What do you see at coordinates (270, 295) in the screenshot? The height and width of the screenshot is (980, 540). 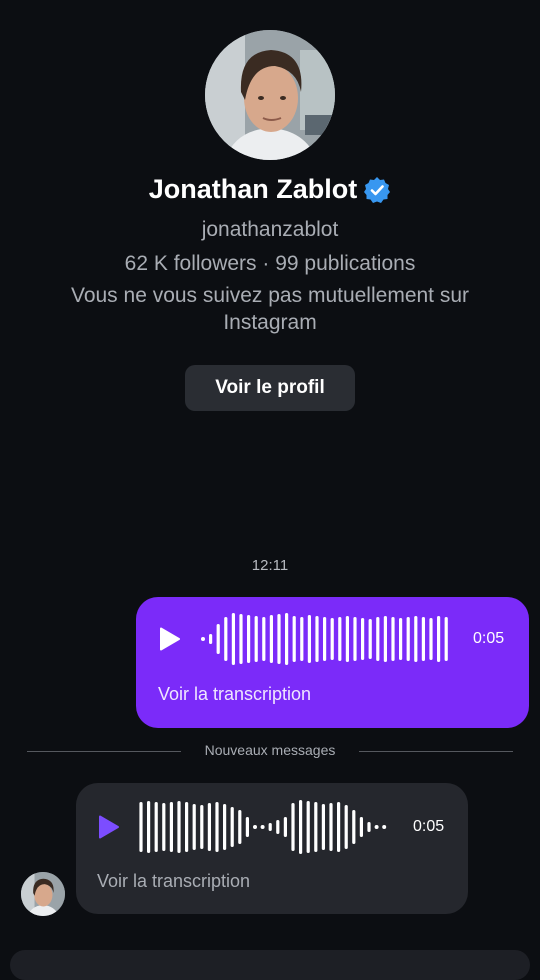 I see `mutual-follow-line-1: Vous ne vous suivez pas mutuellement sur` at bounding box center [270, 295].